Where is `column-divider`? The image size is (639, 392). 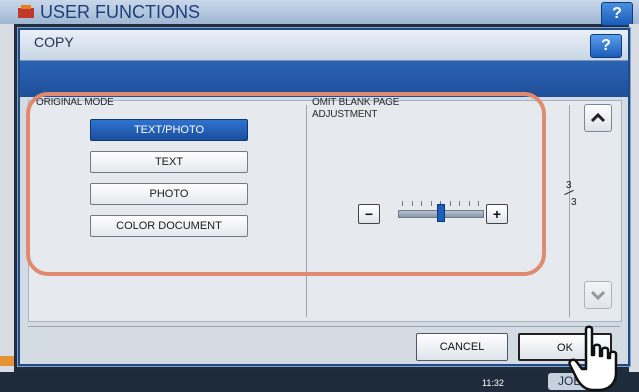 column-divider is located at coordinates (569, 211).